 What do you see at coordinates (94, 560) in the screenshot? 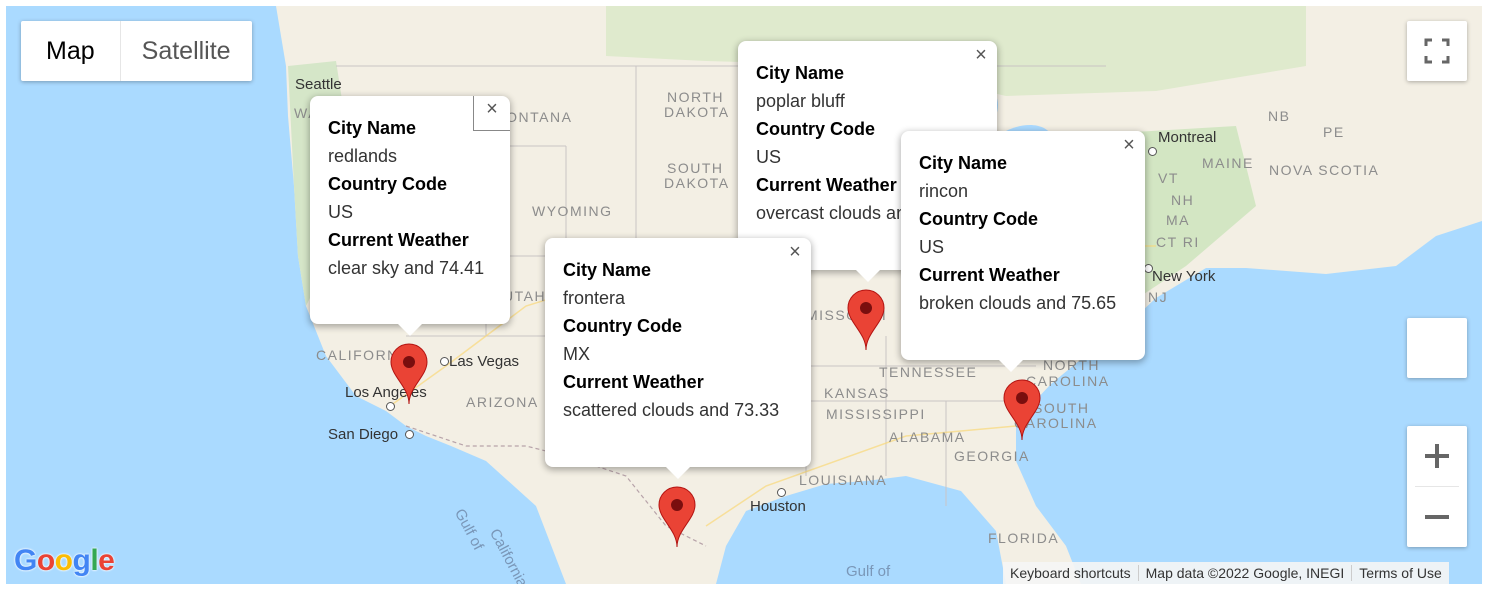
I see `logo-letter: l` at bounding box center [94, 560].